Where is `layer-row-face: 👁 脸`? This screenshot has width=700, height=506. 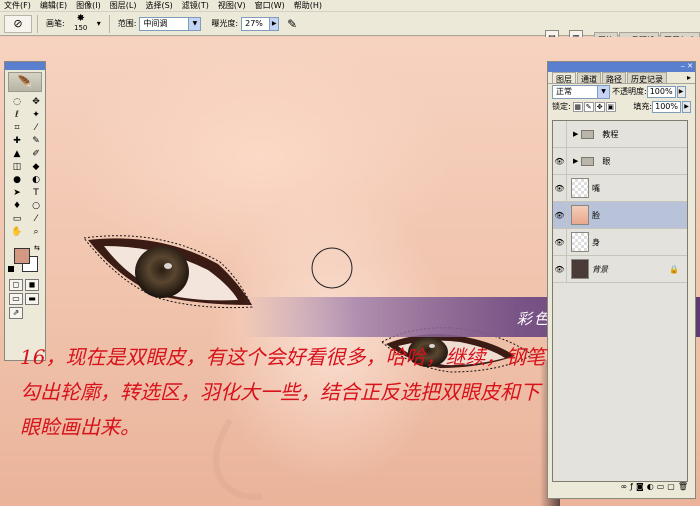 layer-row-face: 👁 脸 is located at coordinates (620, 215).